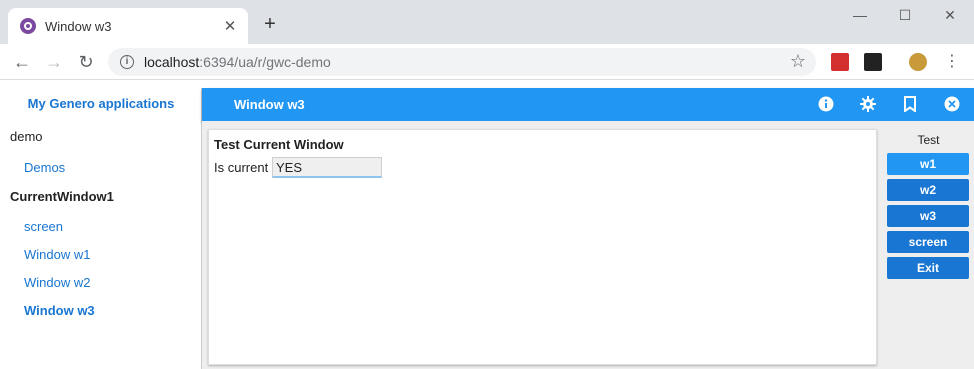 The height and width of the screenshot is (369, 974). What do you see at coordinates (86, 62) in the screenshot?
I see `reload-icon: ↻` at bounding box center [86, 62].